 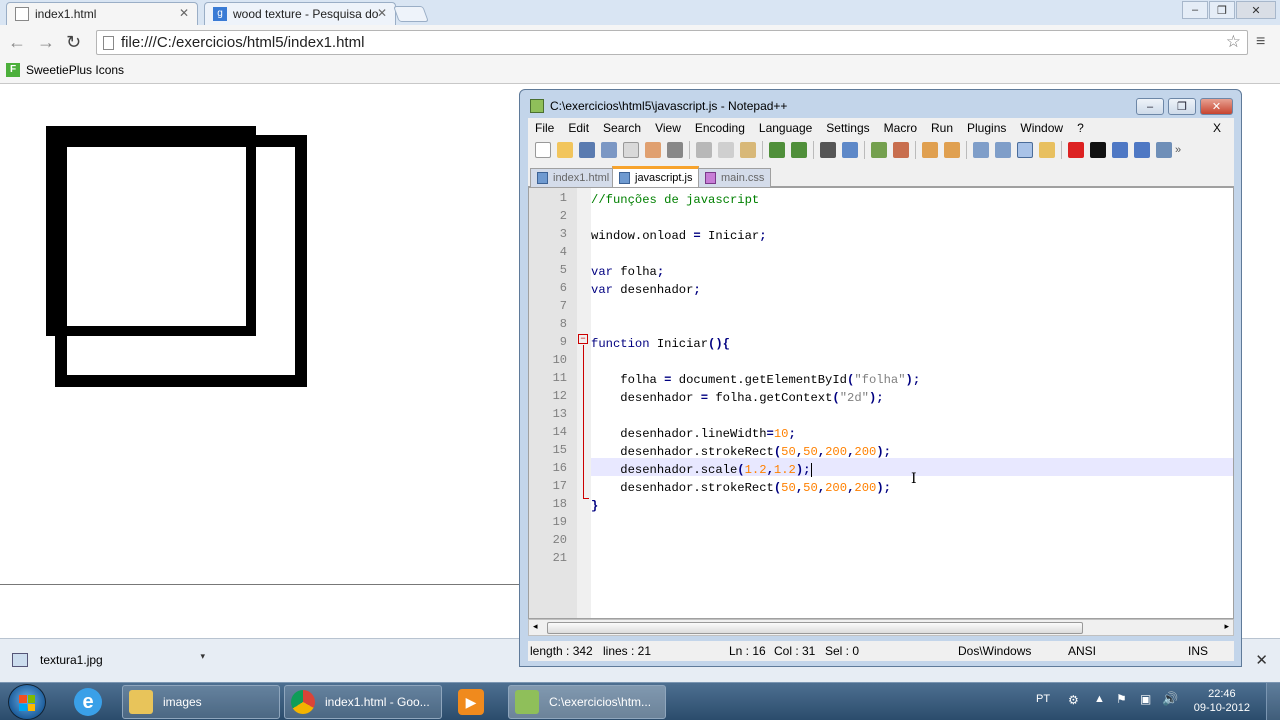 What do you see at coordinates (1121, 699) in the screenshot?
I see `action-center-flag-icon: ⚑` at bounding box center [1121, 699].